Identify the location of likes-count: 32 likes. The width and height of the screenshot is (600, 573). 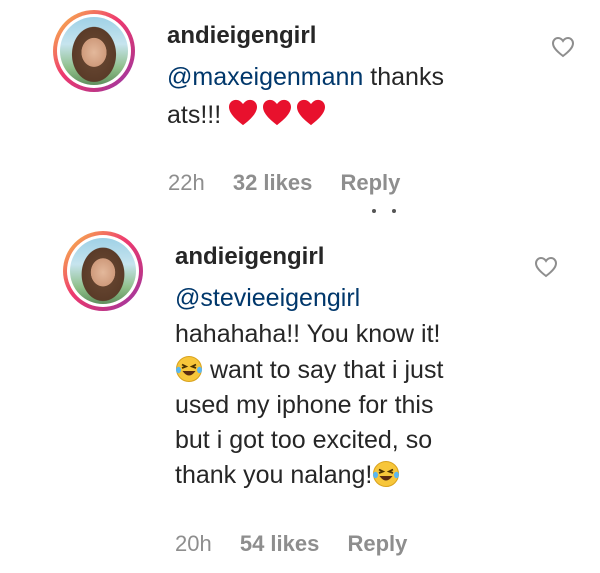
(273, 182).